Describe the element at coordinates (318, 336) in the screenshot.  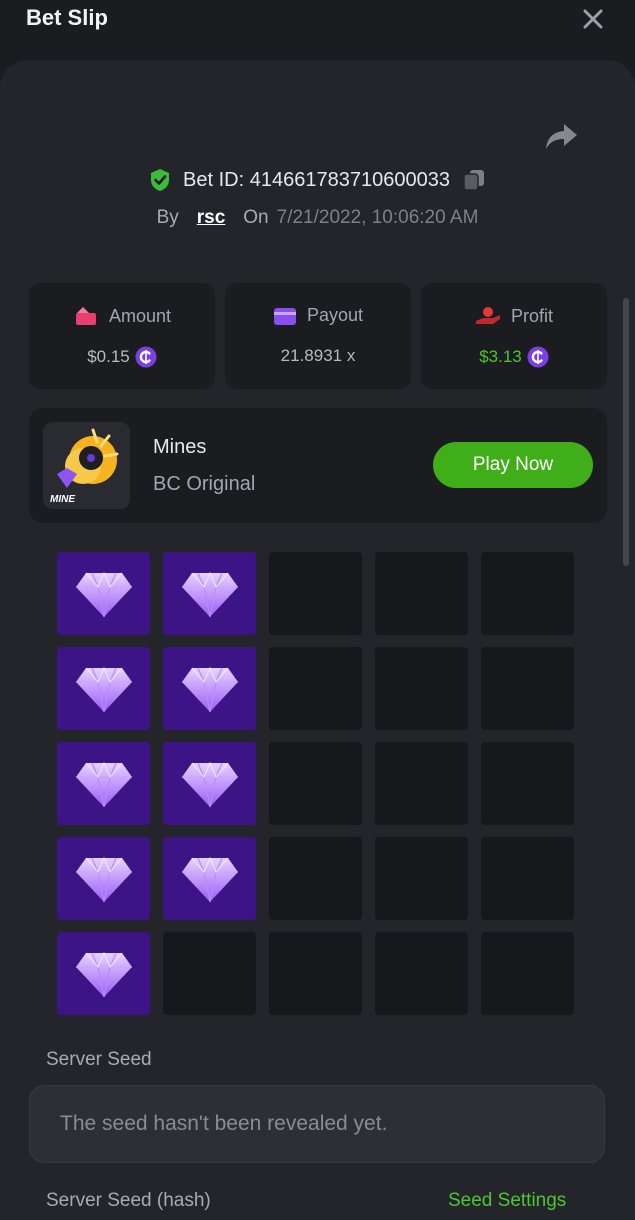
I see `payout-card: Payout 21.8931 x` at that location.